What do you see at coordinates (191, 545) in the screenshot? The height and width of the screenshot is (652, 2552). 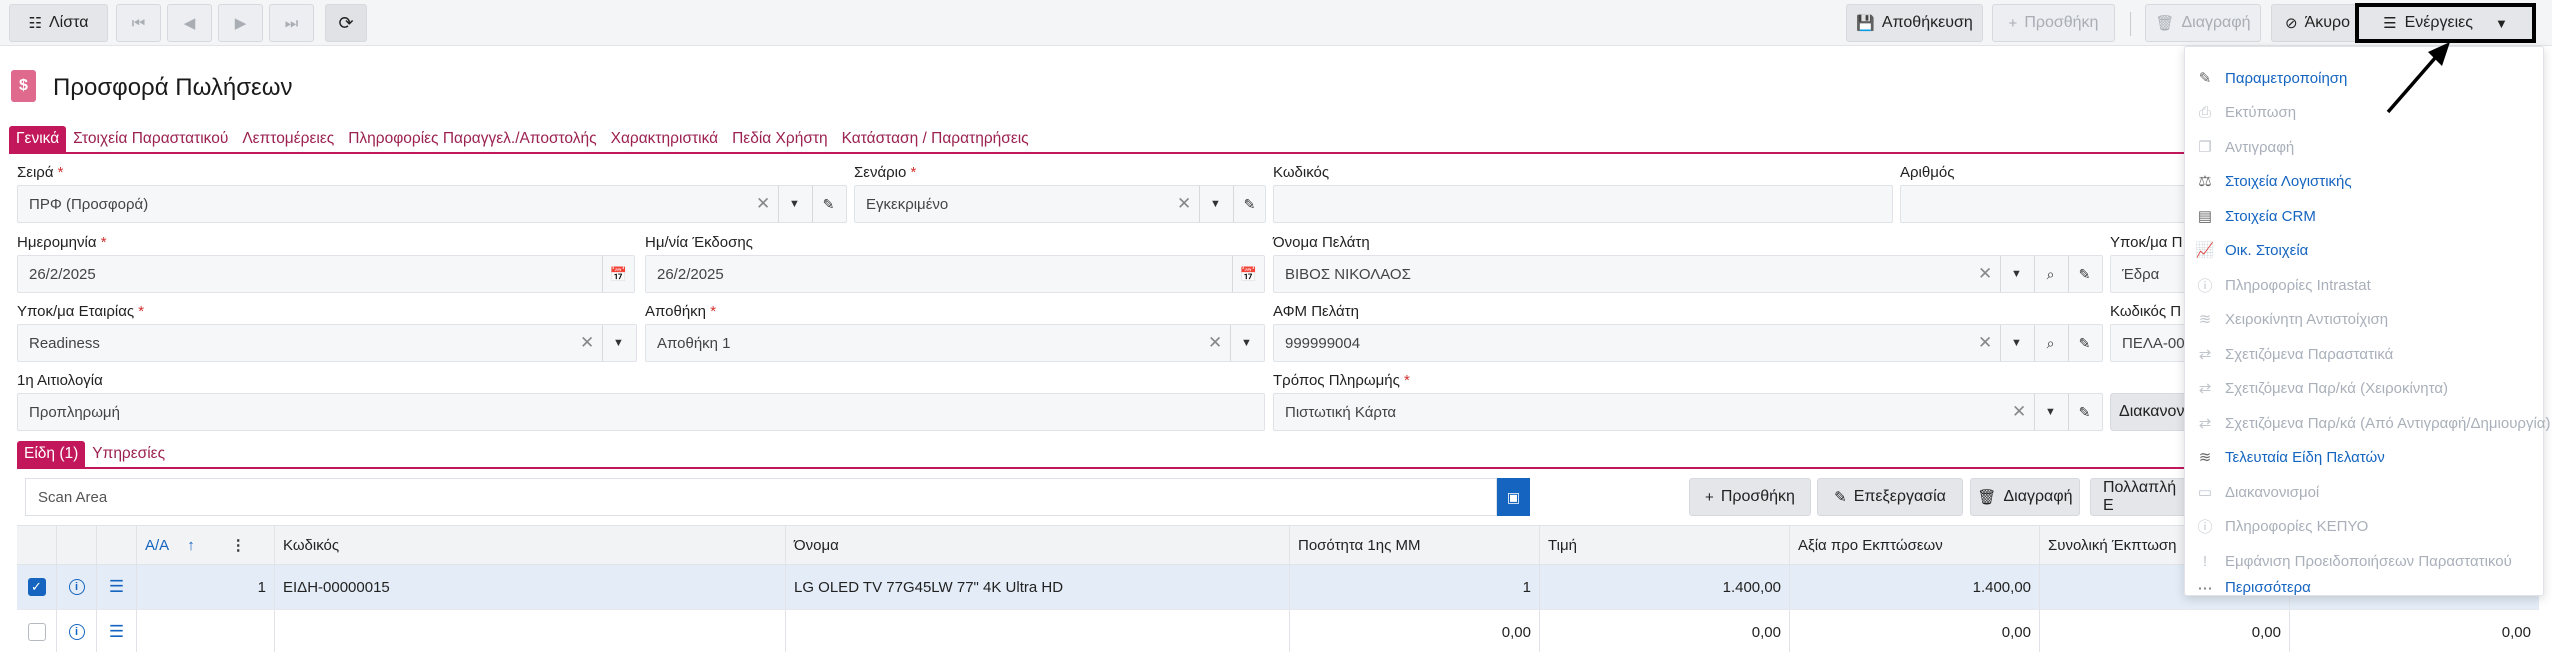 I see `sort-up-icon: ↑` at bounding box center [191, 545].